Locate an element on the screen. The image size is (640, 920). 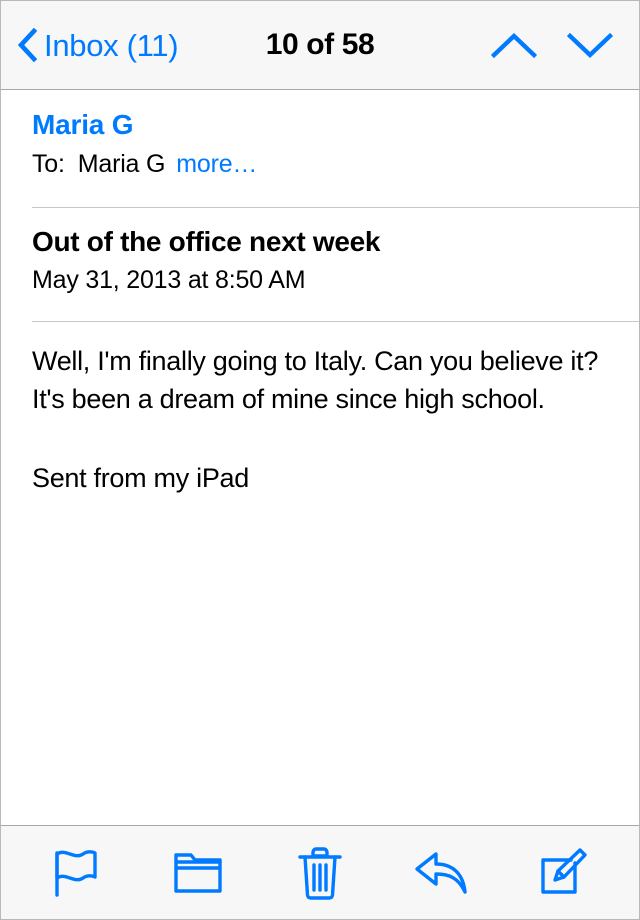
next-message-button is located at coordinates (590, 45).